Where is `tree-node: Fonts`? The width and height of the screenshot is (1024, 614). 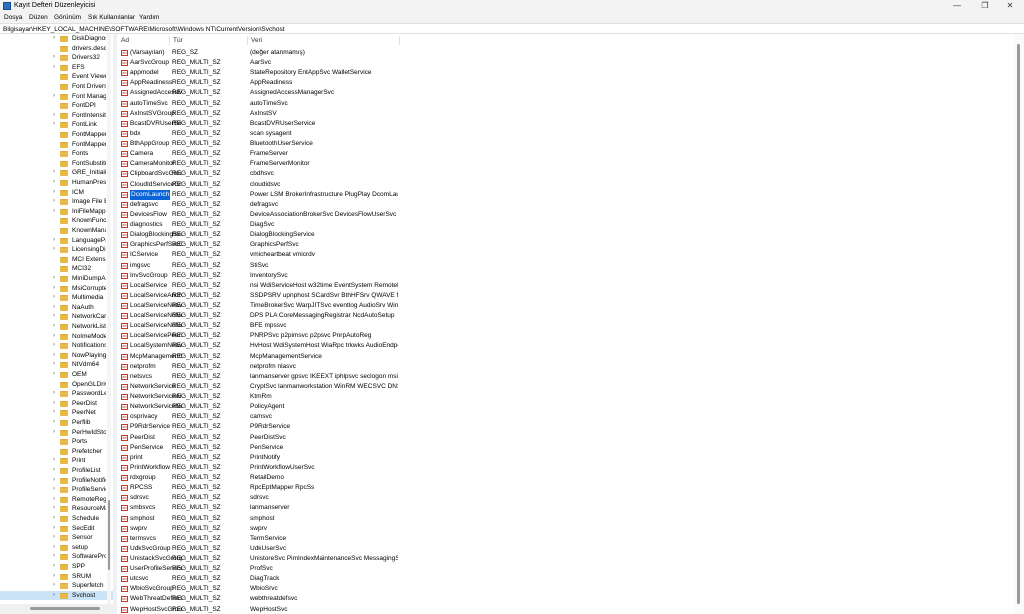 tree-node: Fonts is located at coordinates (56, 154).